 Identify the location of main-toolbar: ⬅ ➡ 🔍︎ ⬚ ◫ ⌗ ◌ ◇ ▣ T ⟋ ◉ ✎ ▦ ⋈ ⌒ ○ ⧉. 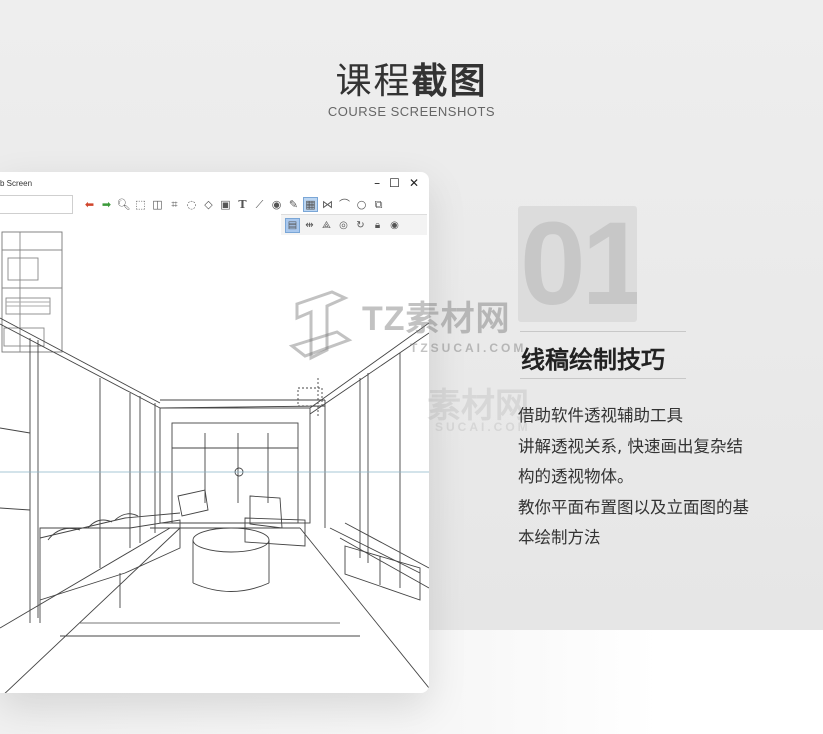
(234, 204).